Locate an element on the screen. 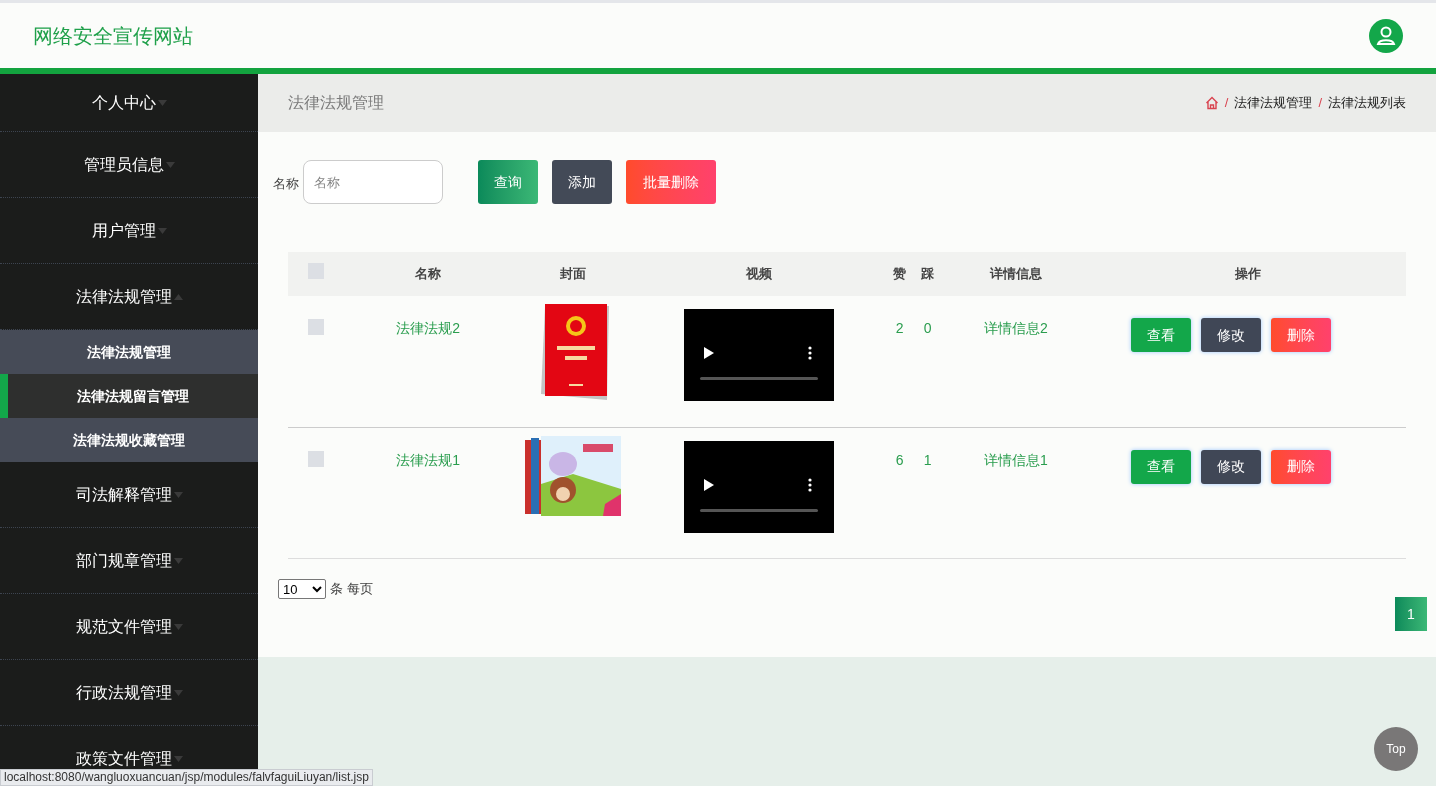 The height and width of the screenshot is (786, 1436). dislike-count: 0 is located at coordinates (927, 328).